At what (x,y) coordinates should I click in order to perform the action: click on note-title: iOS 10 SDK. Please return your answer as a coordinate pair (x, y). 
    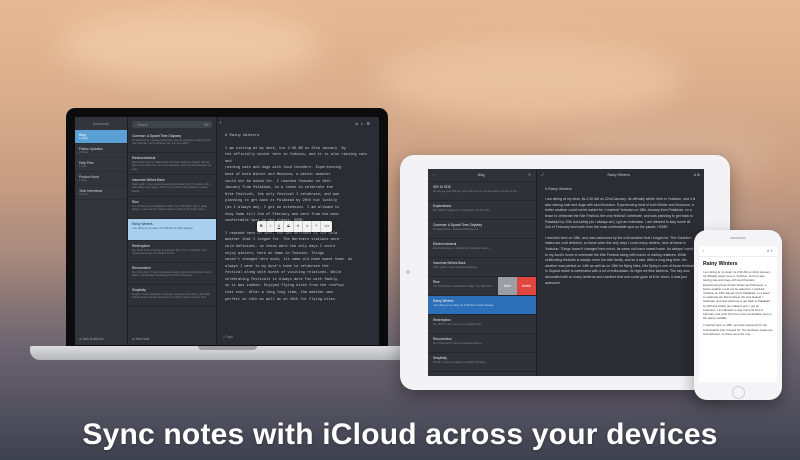
    Looking at the image, I should click on (442, 187).